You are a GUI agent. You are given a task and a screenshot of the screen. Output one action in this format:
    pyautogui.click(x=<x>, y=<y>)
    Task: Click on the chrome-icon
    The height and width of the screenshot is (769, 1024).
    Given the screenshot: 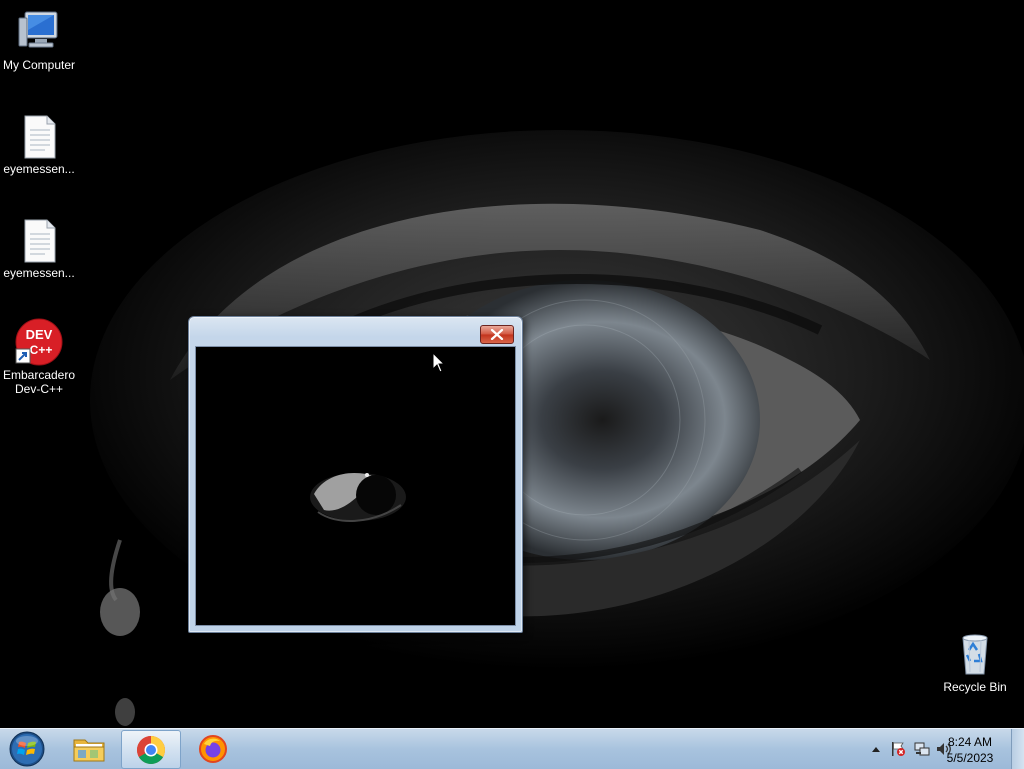 What is the action you would take?
    pyautogui.click(x=151, y=749)
    